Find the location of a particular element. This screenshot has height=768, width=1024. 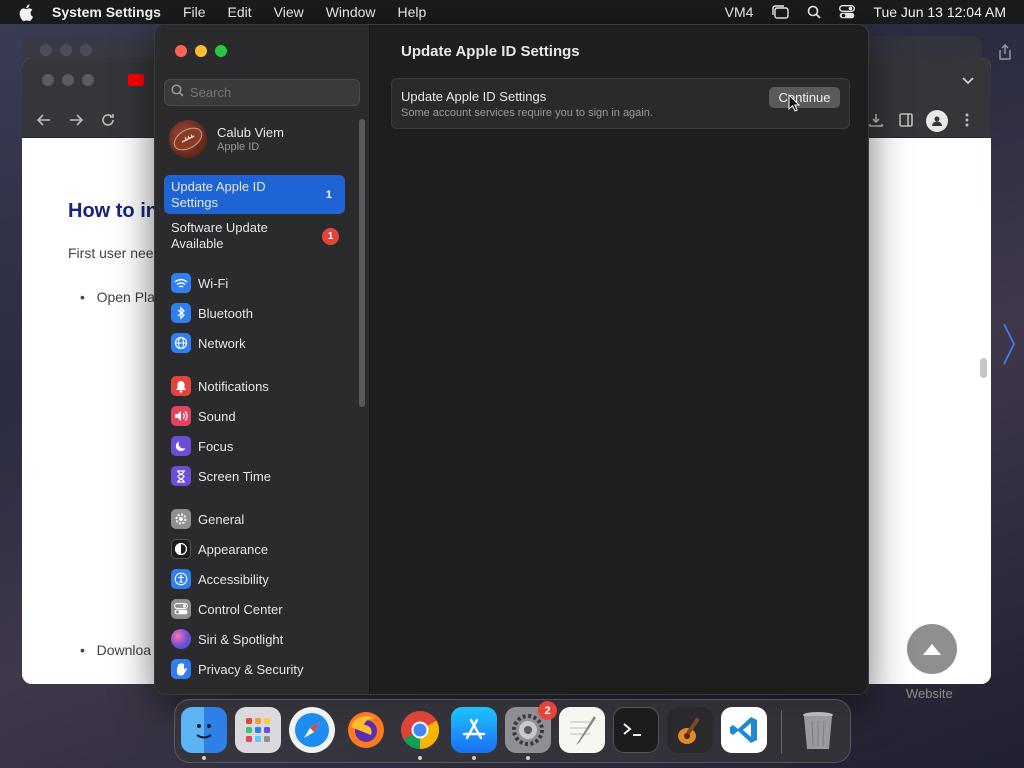

status-vm-label: VM4 is located at coordinates (739, 12).